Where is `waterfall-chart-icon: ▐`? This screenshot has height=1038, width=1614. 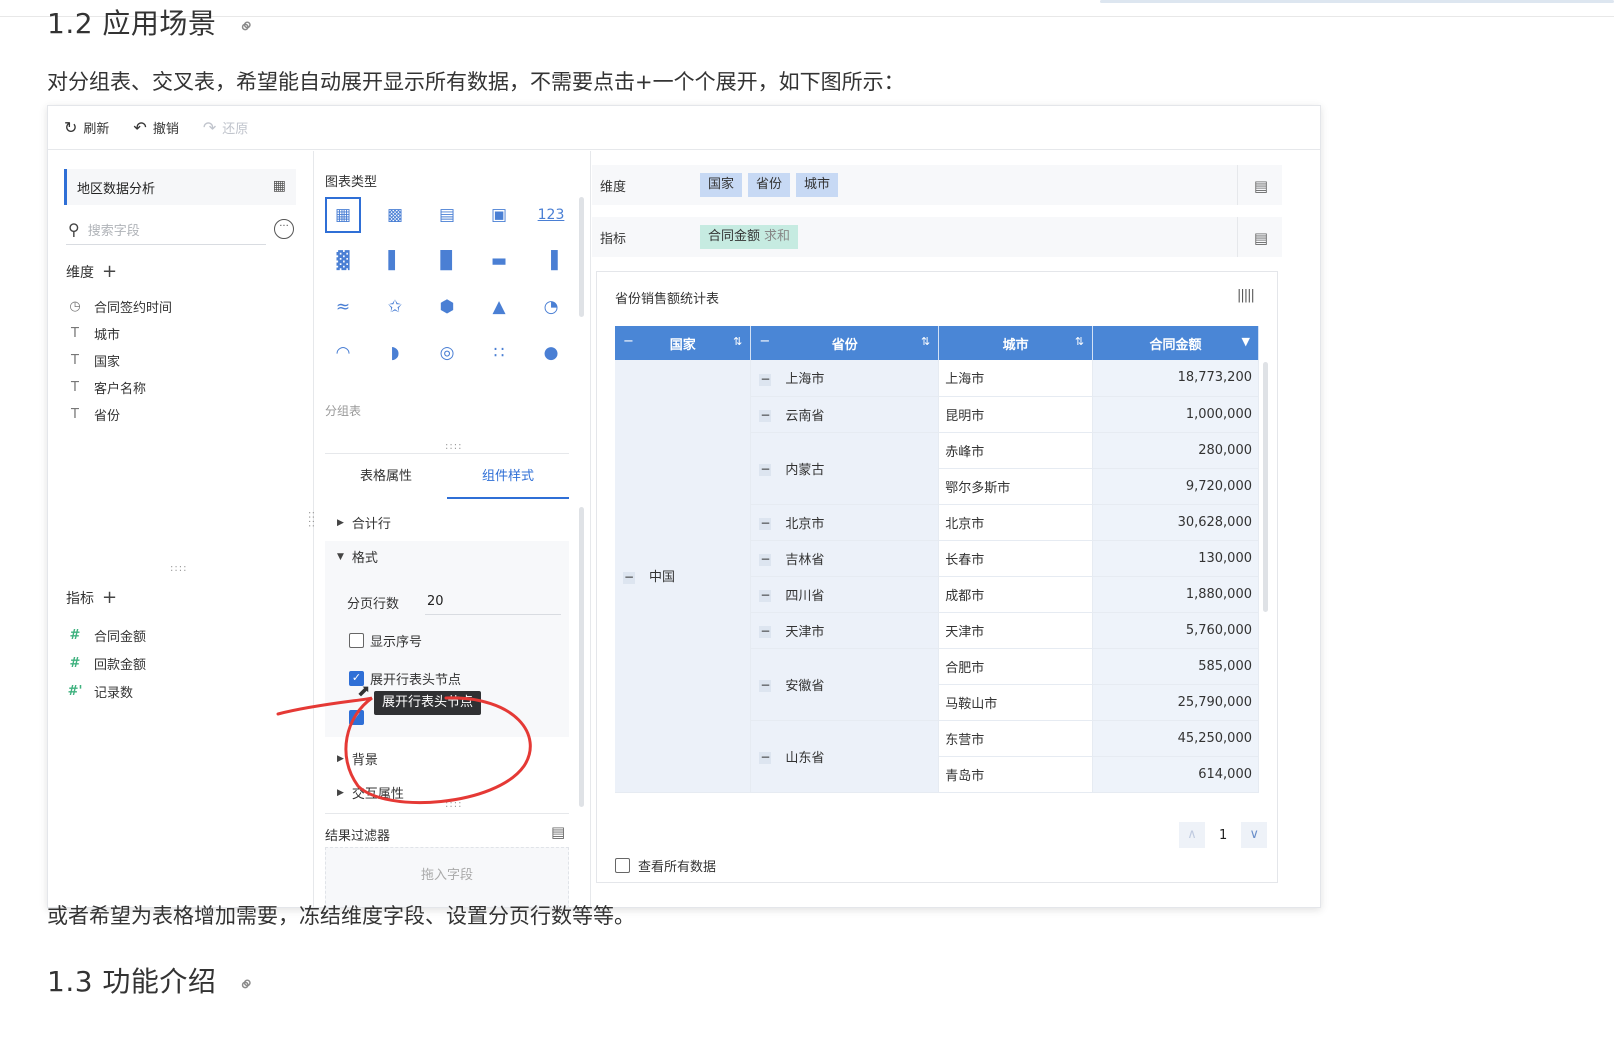 waterfall-chart-icon: ▐ is located at coordinates (551, 261).